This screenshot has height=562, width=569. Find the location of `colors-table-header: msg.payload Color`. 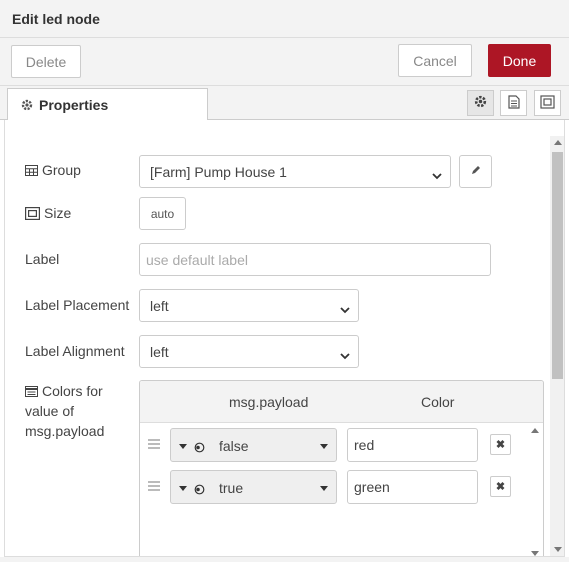

colors-table-header: msg.payload Color is located at coordinates (341, 402).